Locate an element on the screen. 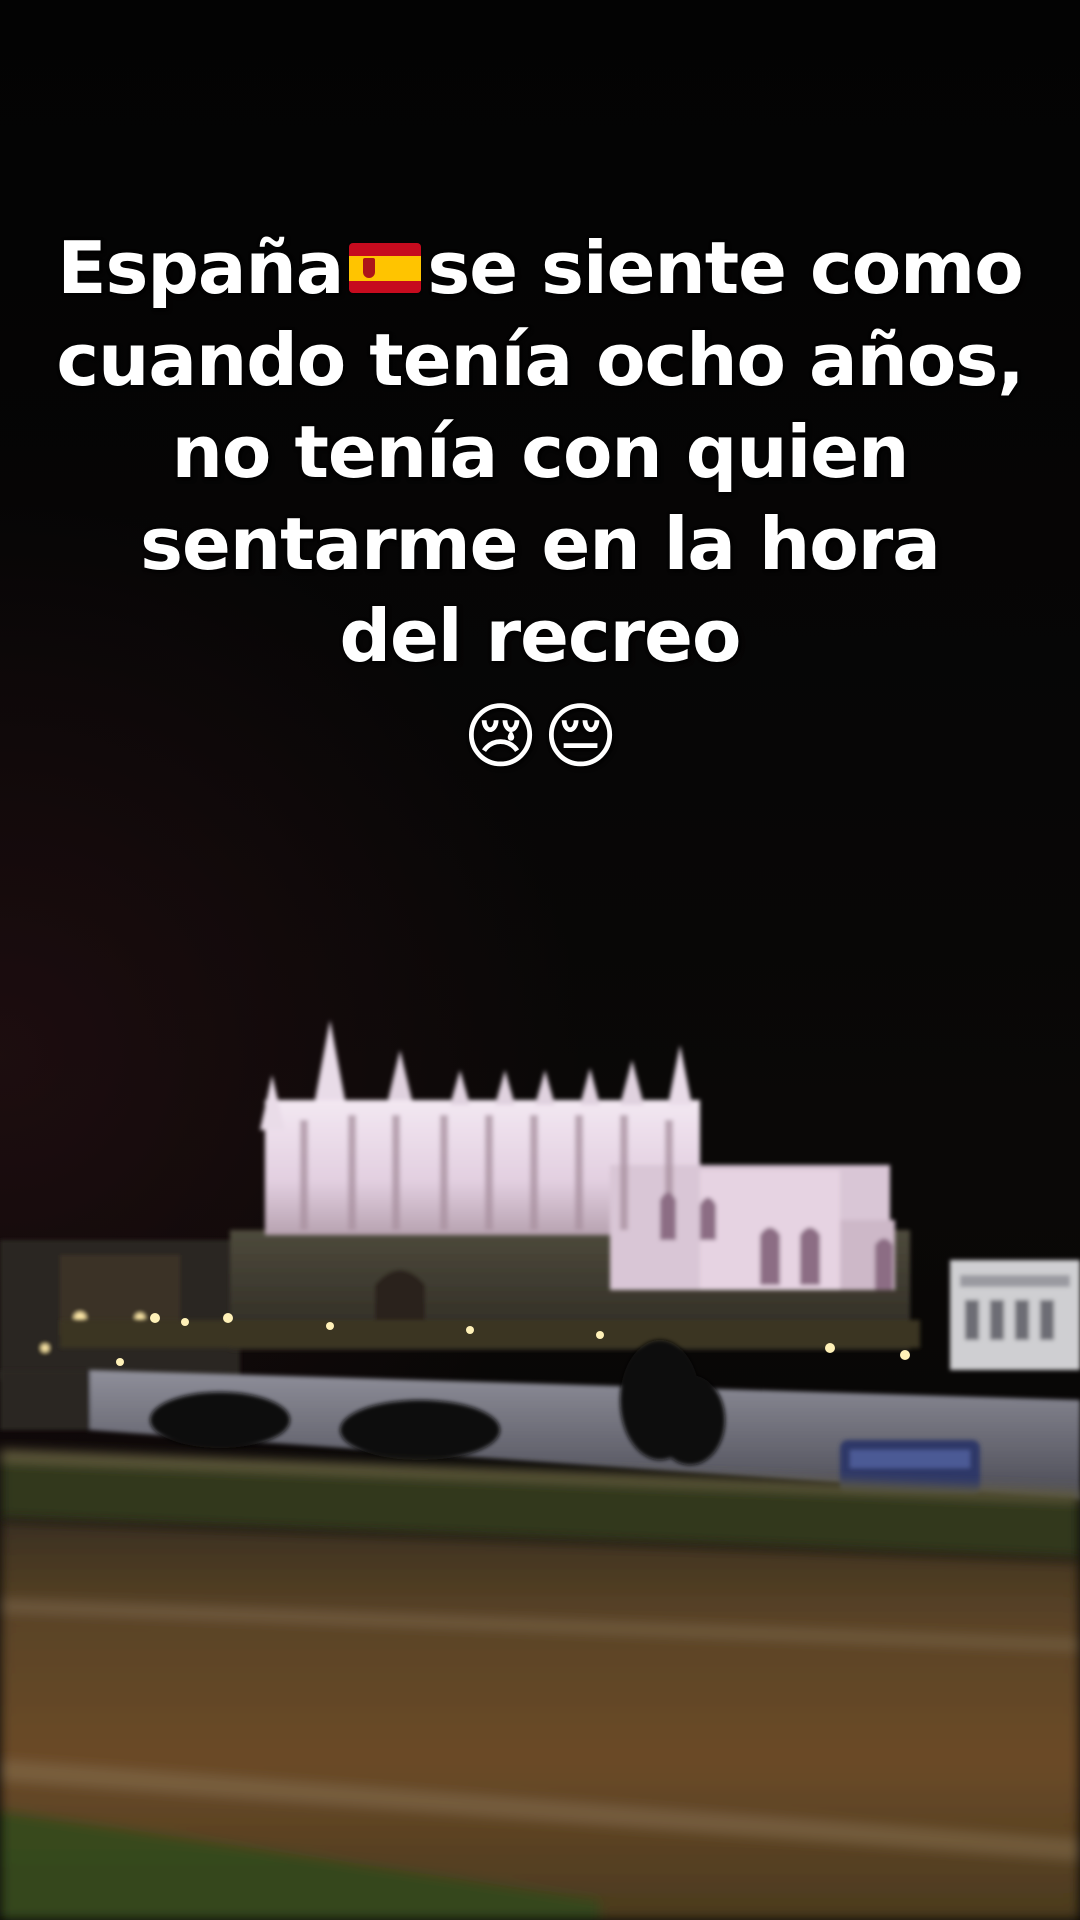  caption-text-espana: España is located at coordinates (200, 268).